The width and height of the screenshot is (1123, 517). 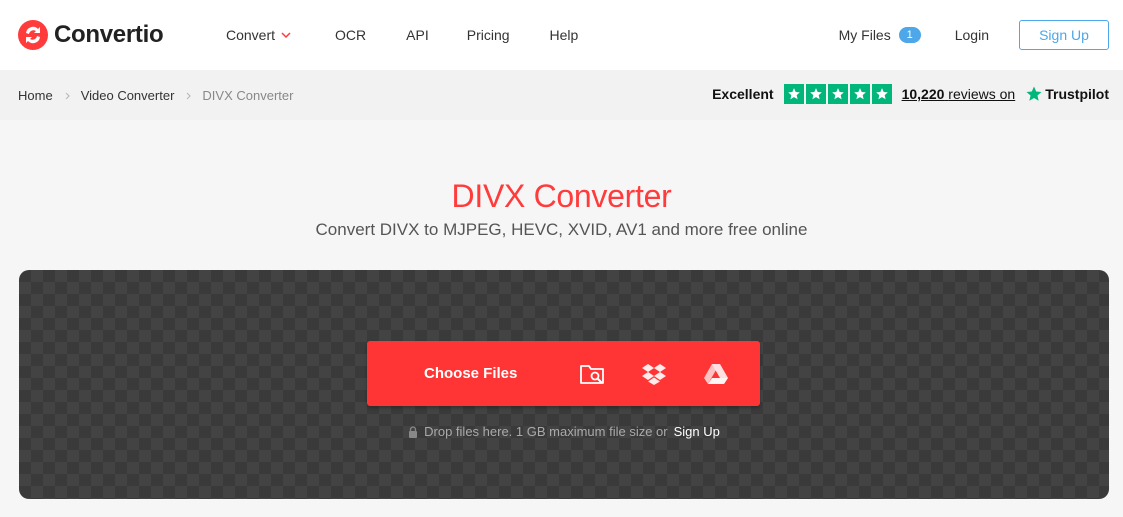 I want to click on brand-logo: Convertio, so click(x=91, y=35).